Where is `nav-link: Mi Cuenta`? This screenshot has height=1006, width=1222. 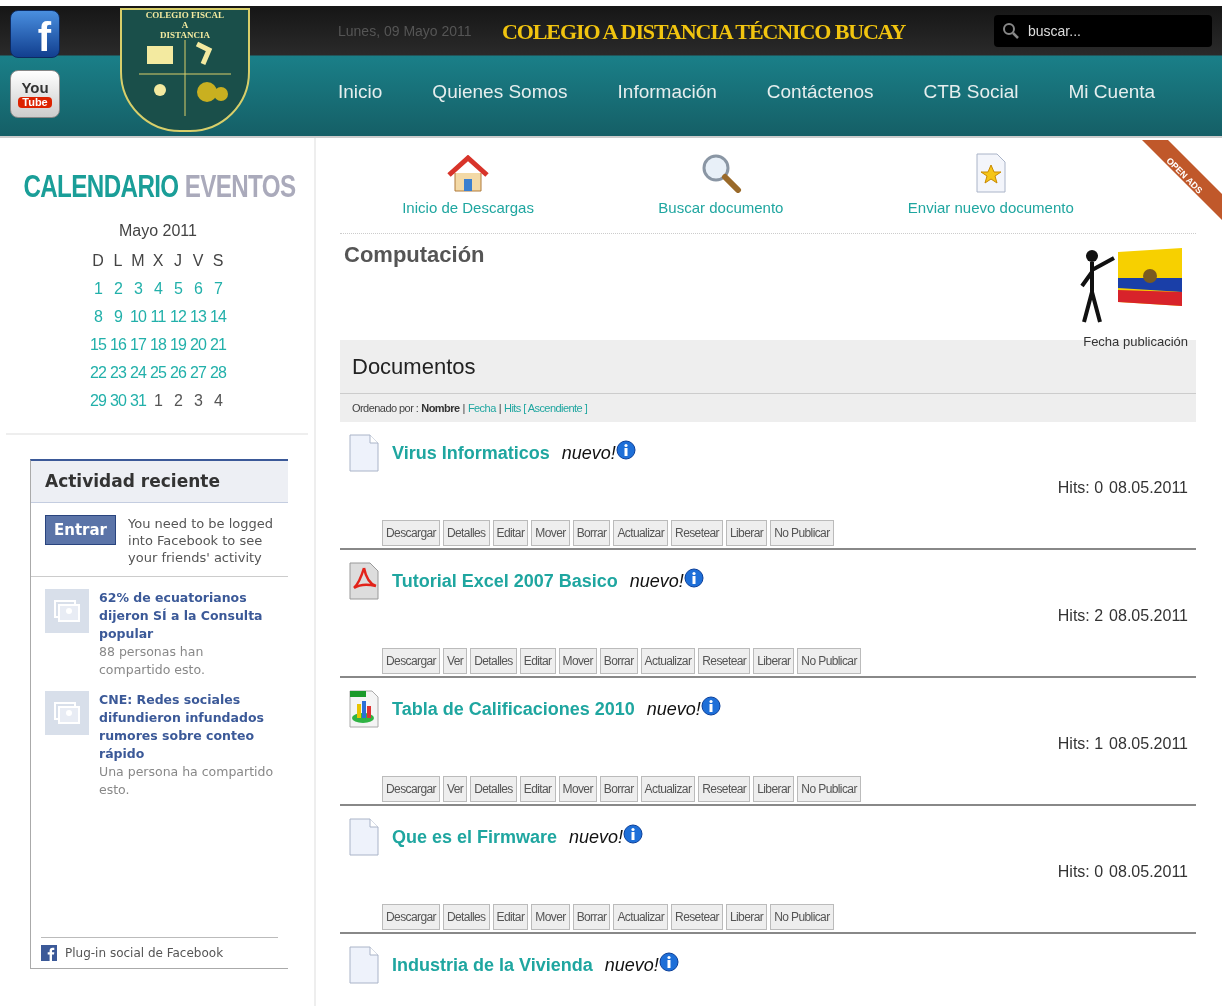
nav-link: Mi Cuenta is located at coordinates (1112, 92).